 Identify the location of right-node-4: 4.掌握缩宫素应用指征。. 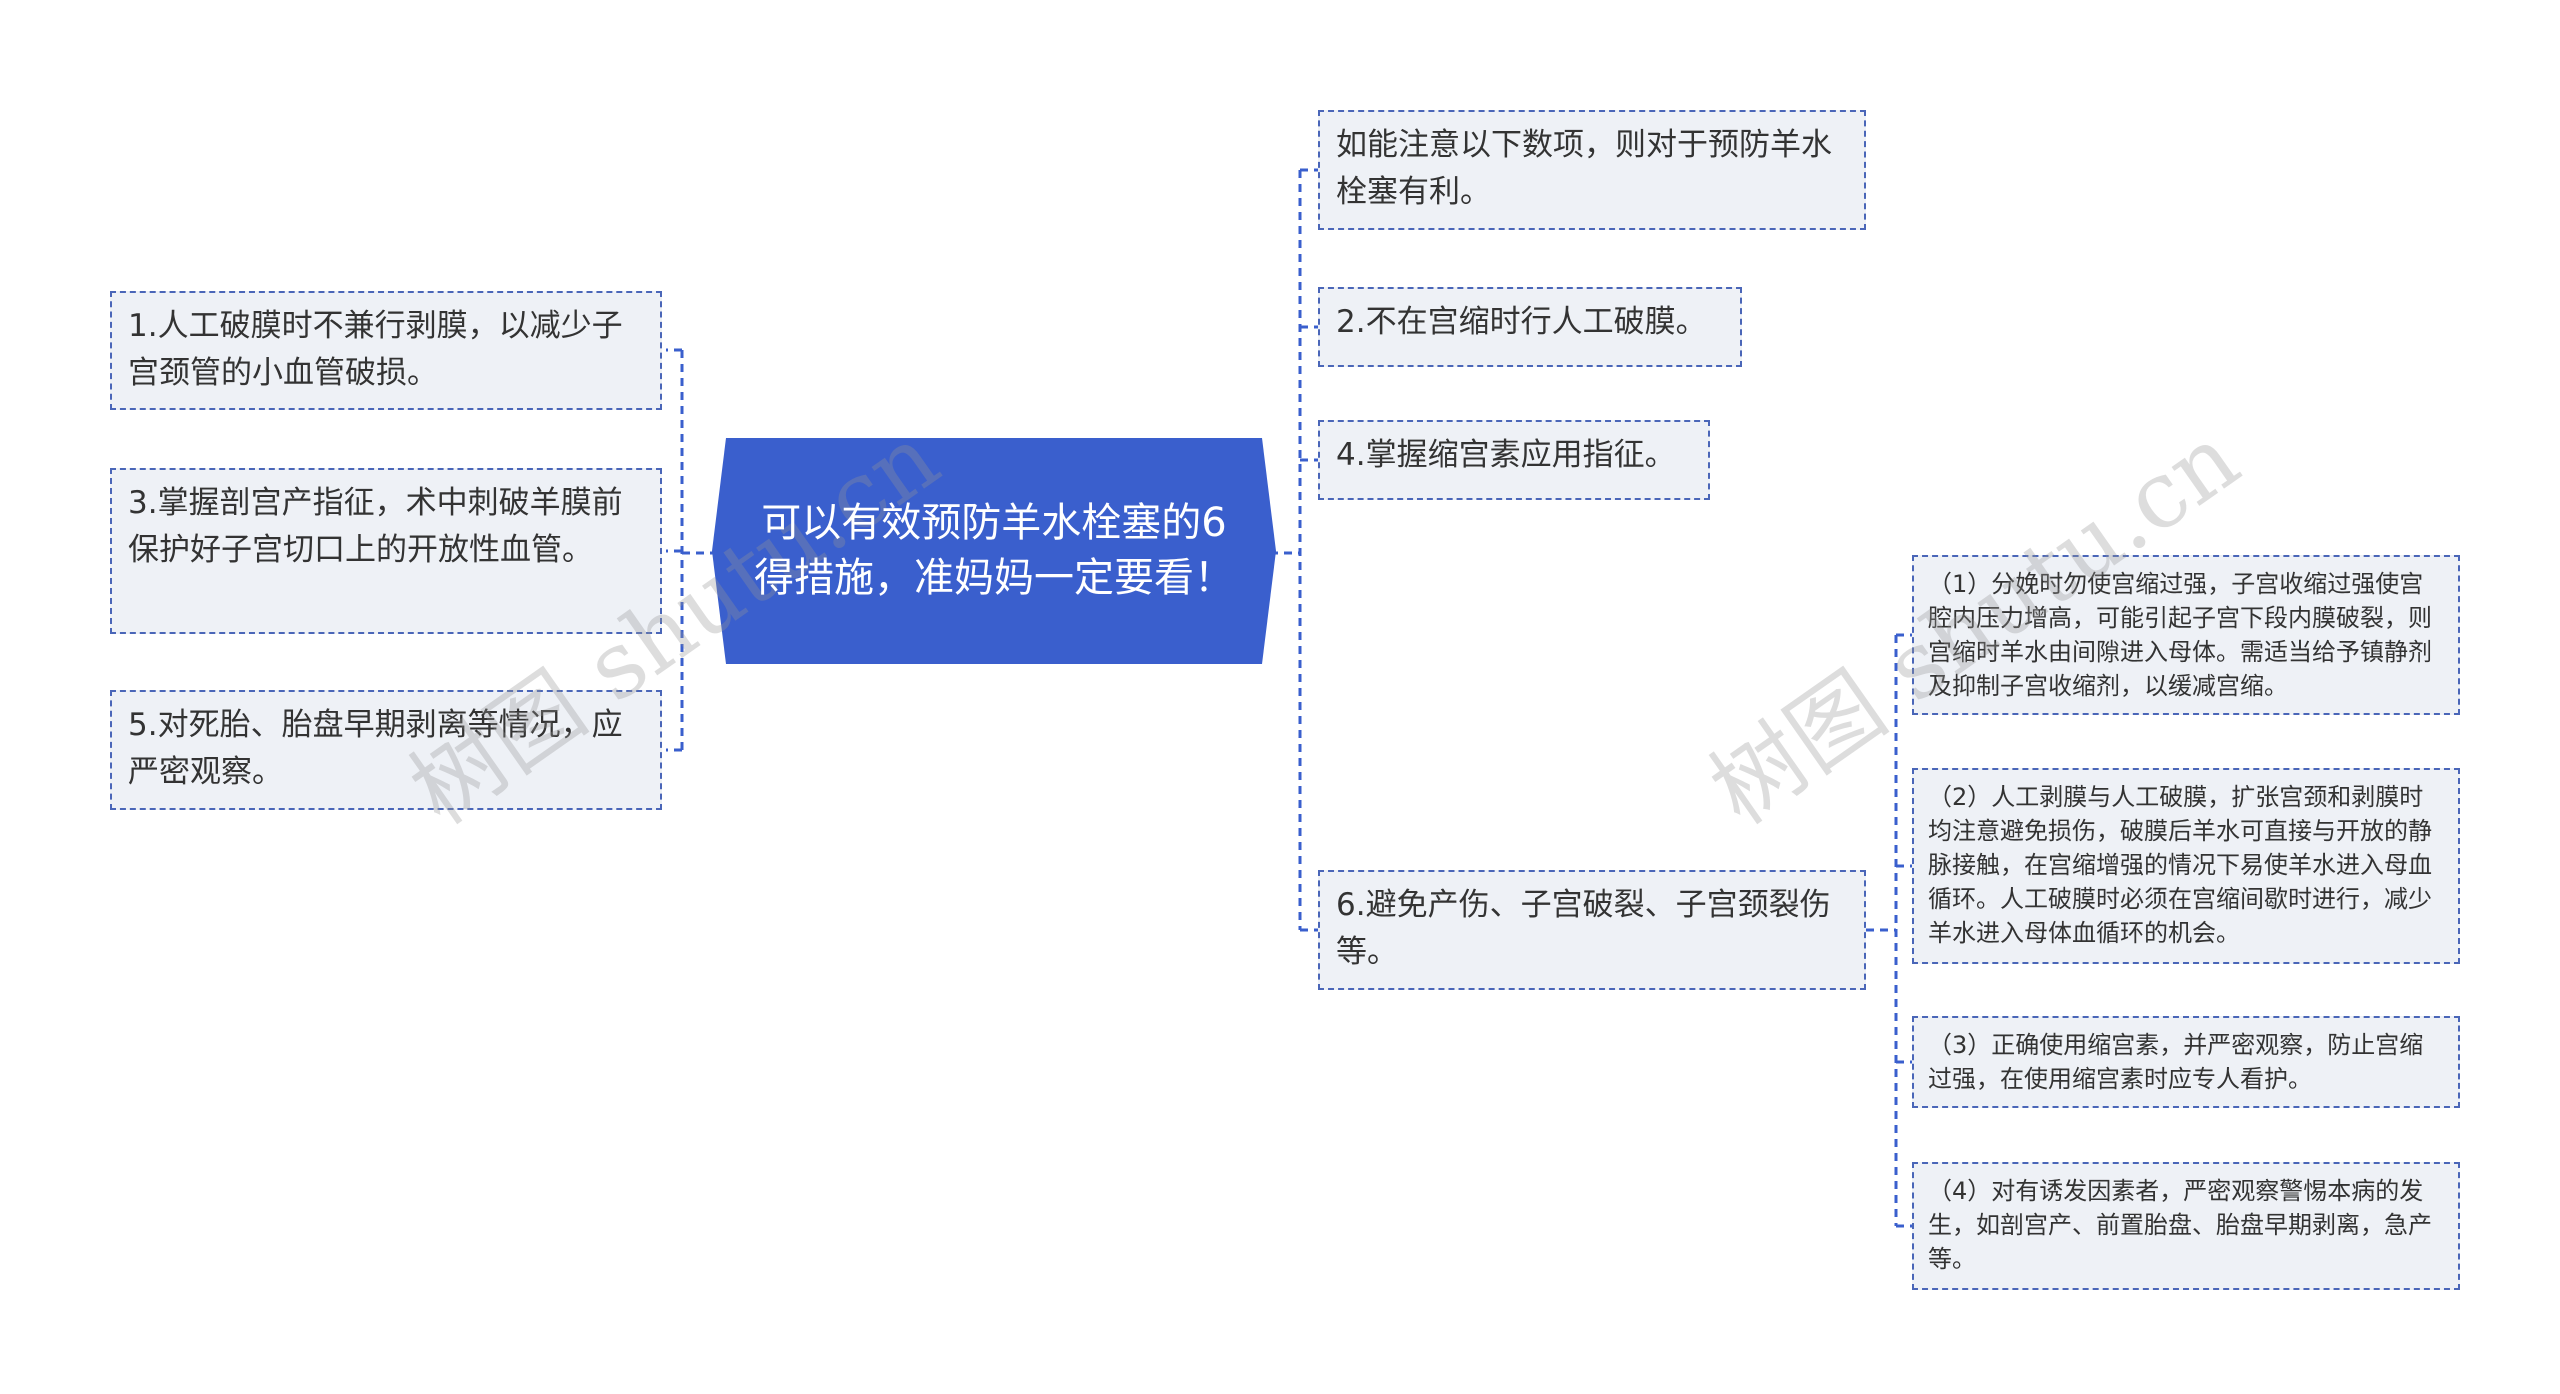
(1514, 460).